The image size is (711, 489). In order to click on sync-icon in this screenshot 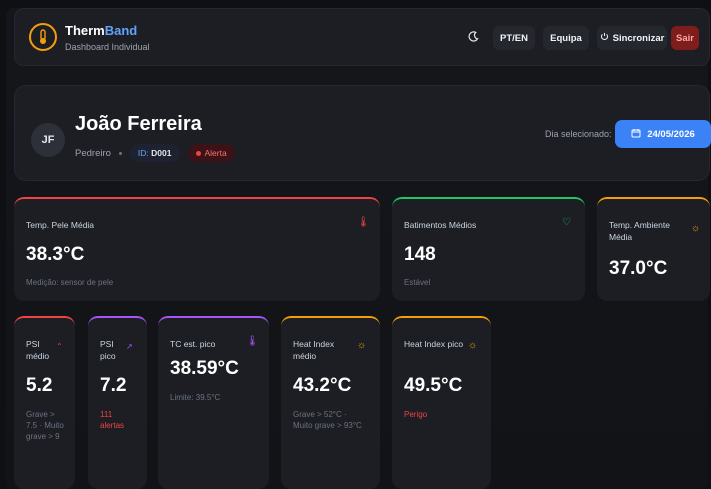, I will do `click(604, 38)`.